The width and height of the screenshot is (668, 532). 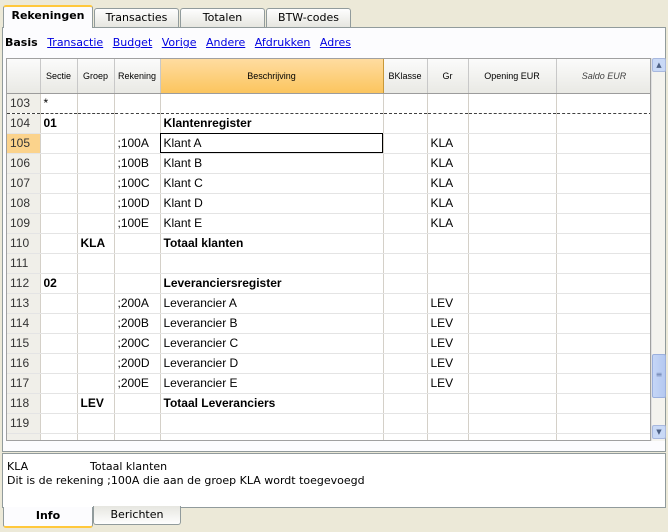 I want to click on cell-beschr: Klant E, so click(x=272, y=223).